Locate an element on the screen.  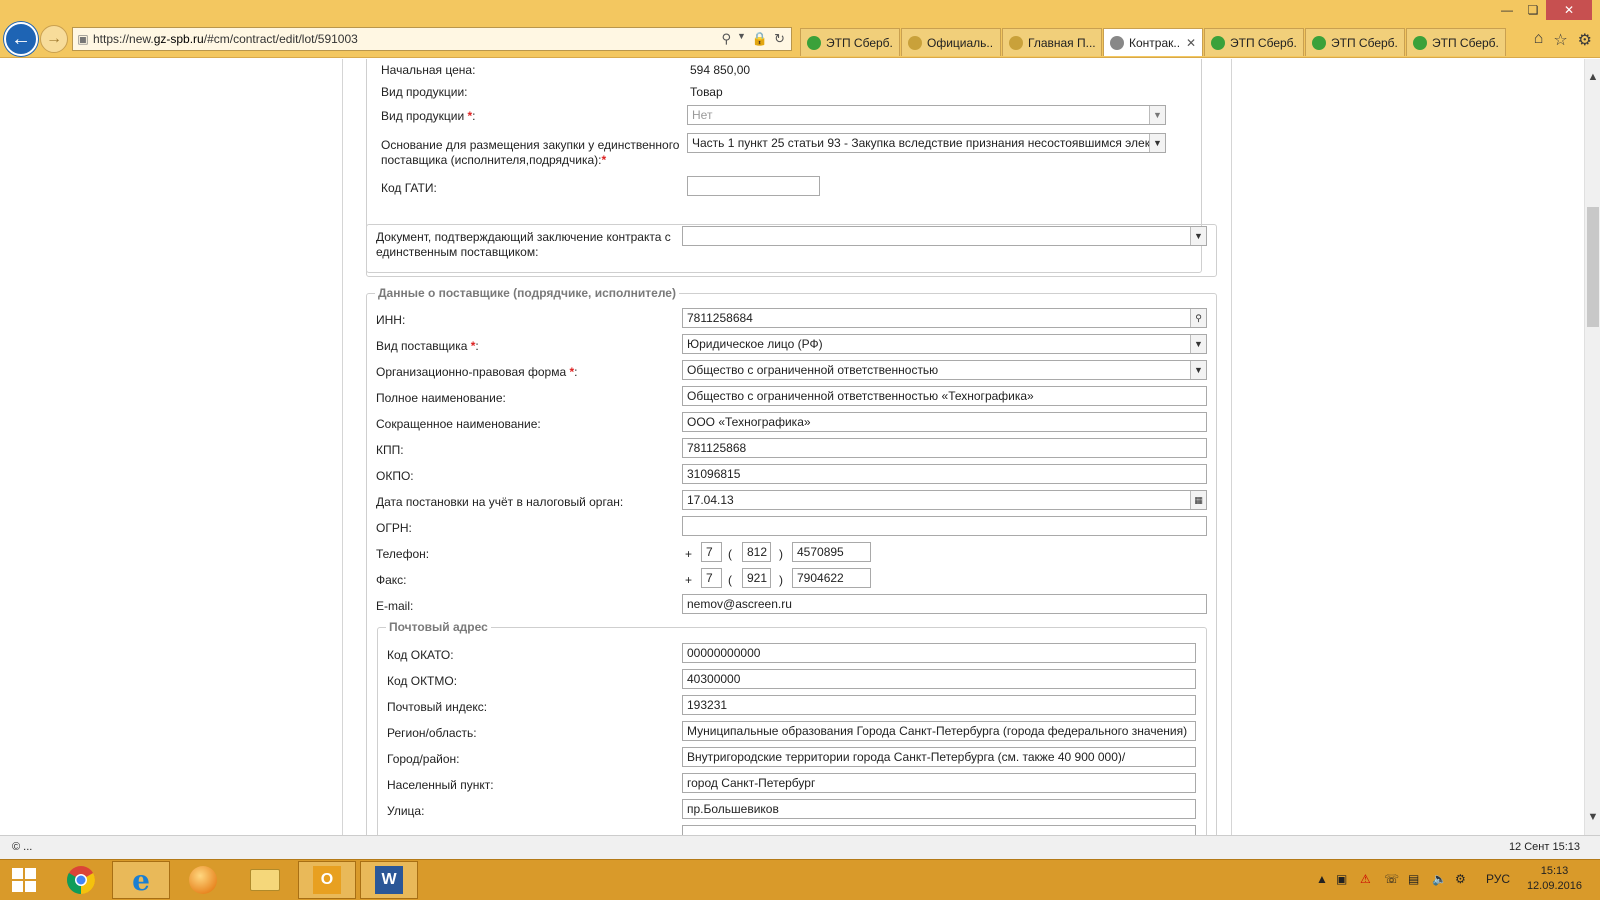
postal-index-input: 193231 is located at coordinates (939, 705).